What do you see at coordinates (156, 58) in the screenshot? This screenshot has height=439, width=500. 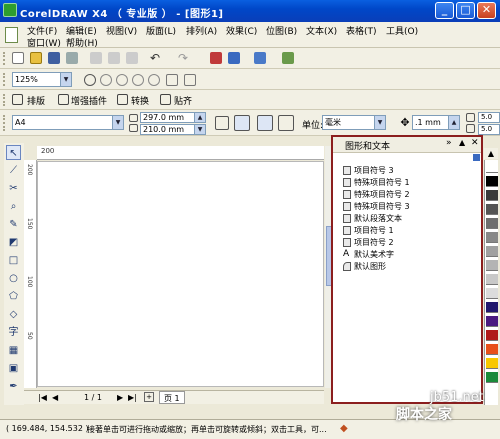 I see `undo-icon: ↶` at bounding box center [156, 58].